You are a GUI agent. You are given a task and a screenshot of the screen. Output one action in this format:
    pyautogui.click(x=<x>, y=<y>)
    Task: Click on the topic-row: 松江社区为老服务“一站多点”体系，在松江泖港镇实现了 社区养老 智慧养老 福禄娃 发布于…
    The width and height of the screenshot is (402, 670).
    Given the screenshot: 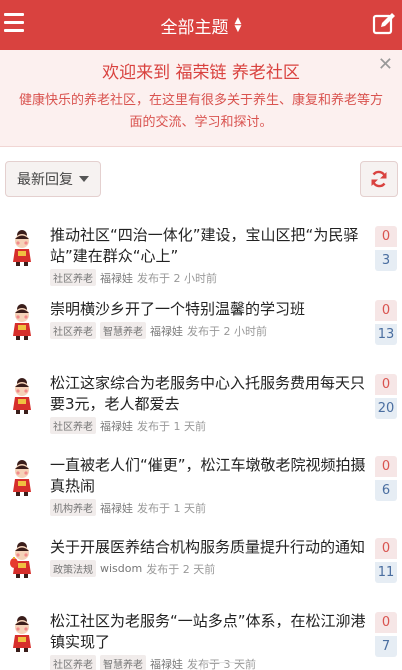 What is the action you would take?
    pyautogui.click(x=201, y=634)
    